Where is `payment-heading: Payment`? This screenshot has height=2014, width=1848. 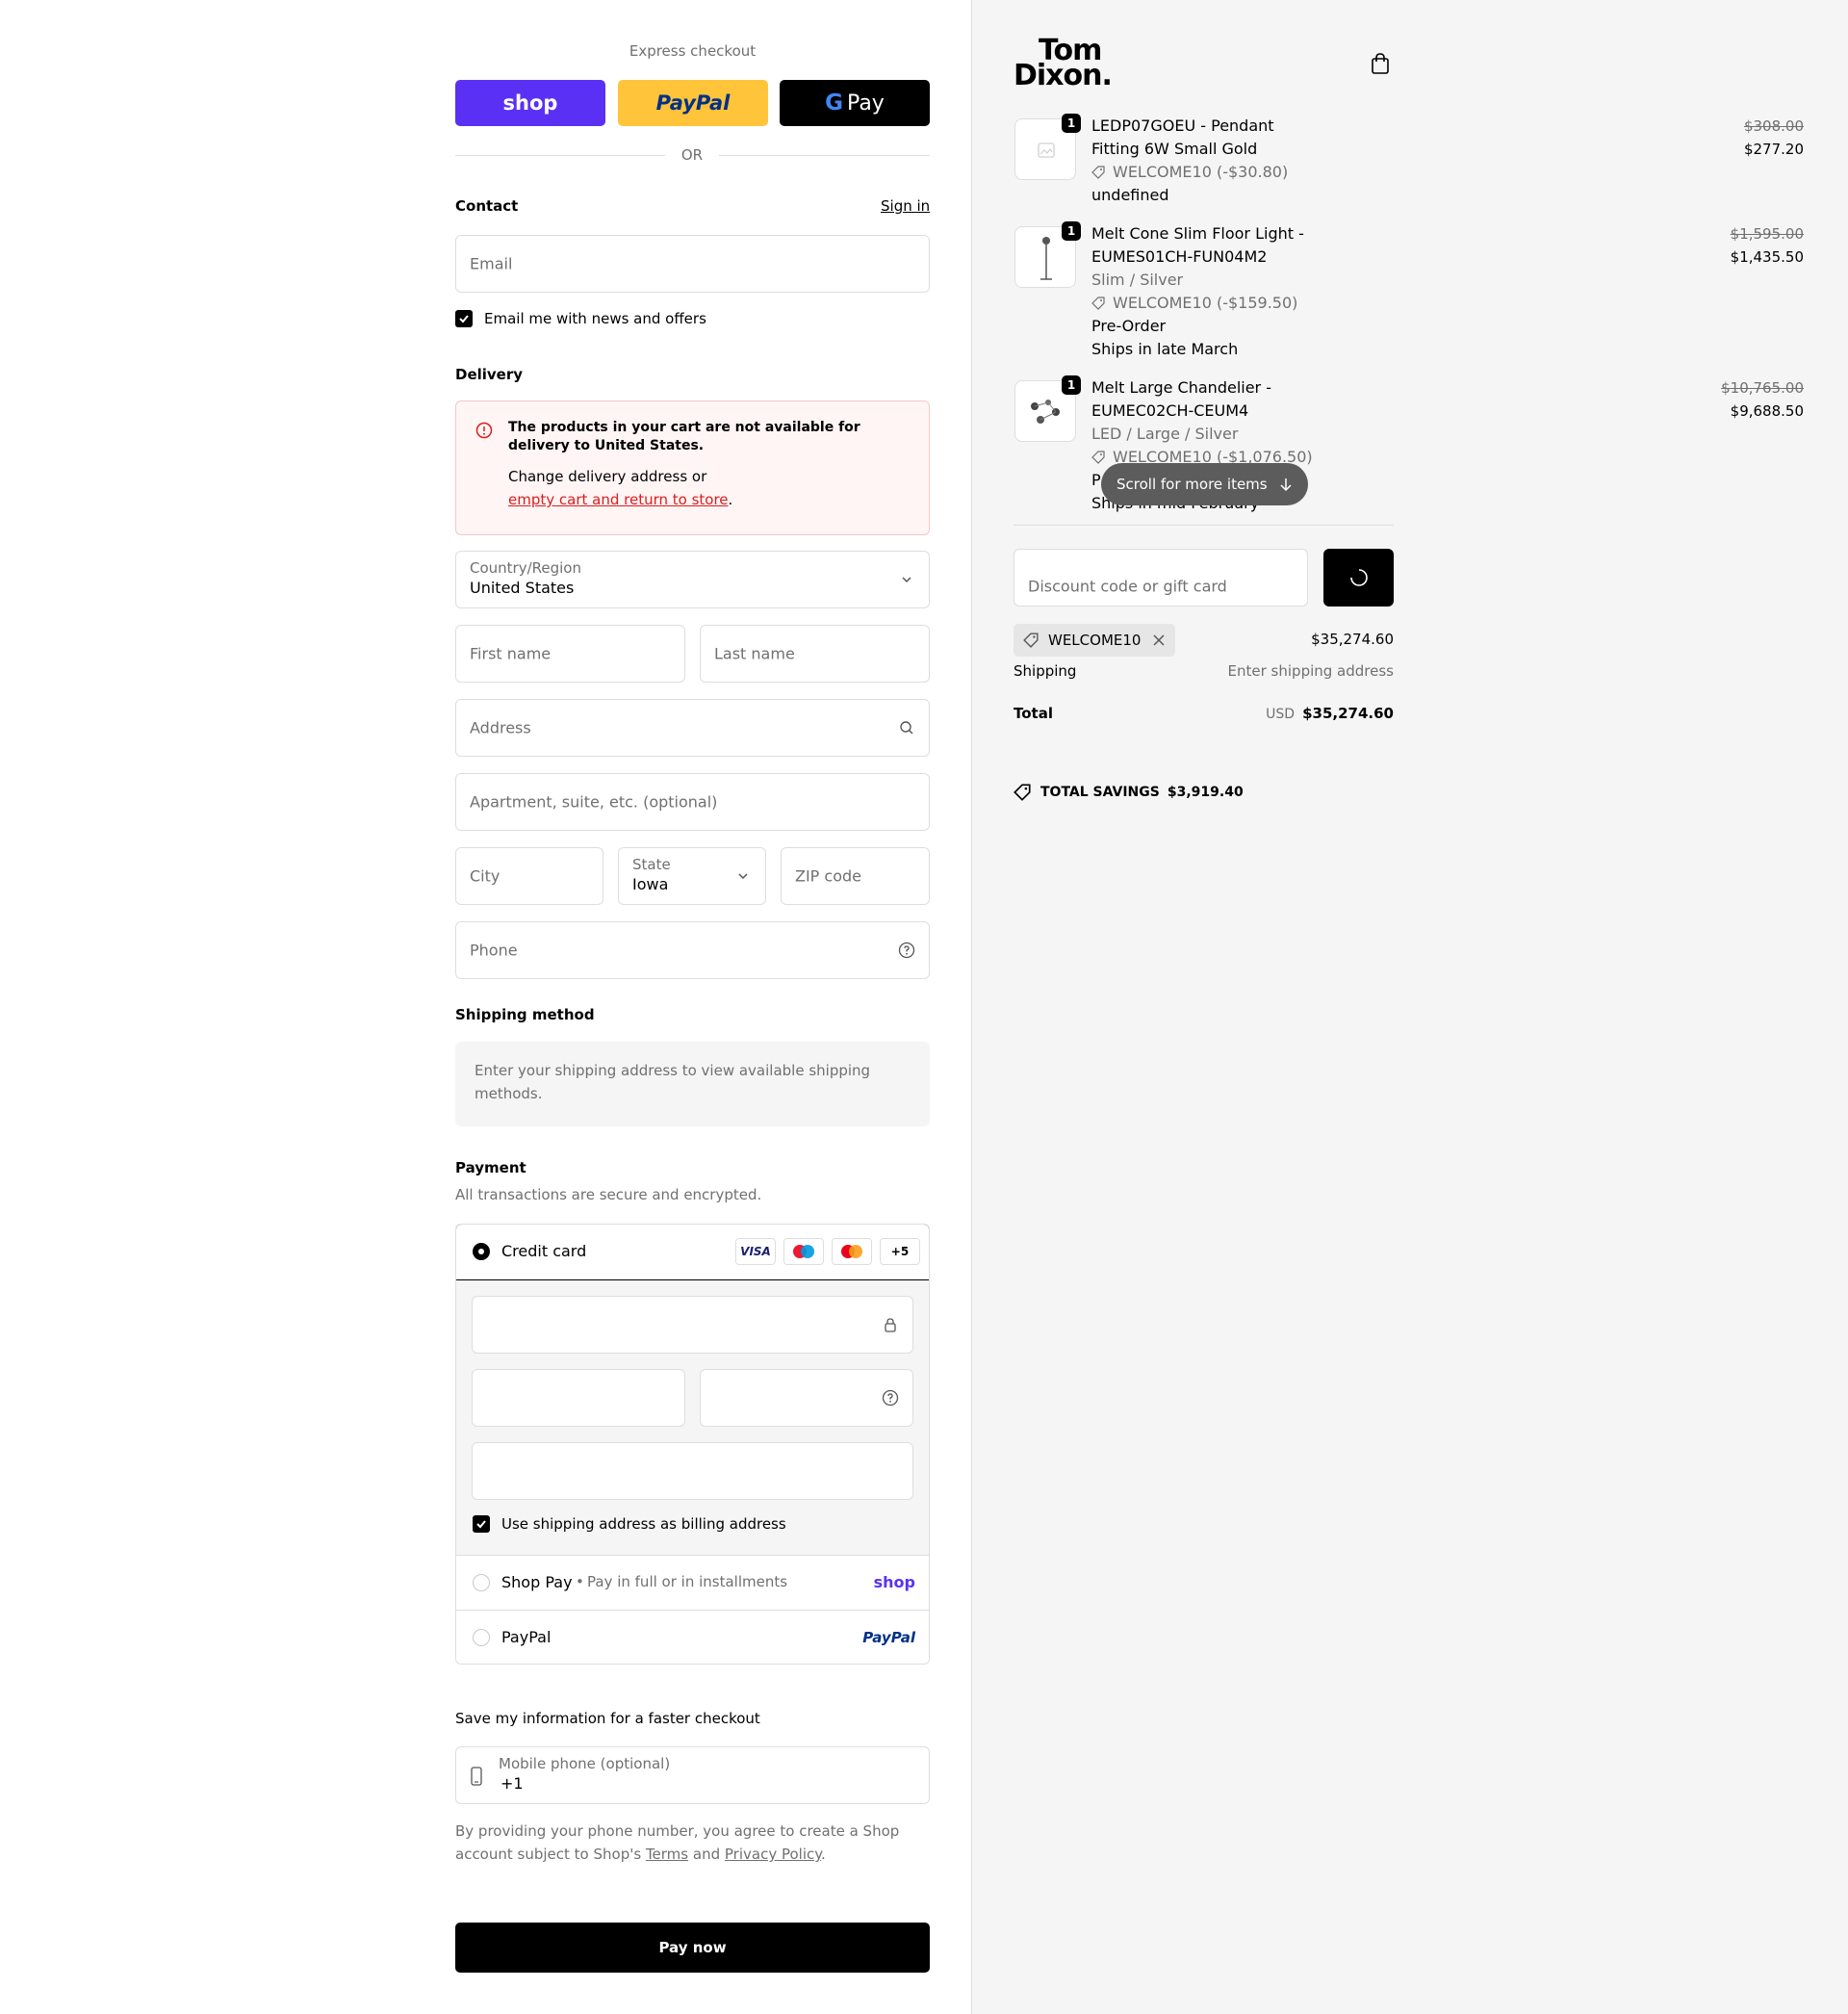 payment-heading: Payment is located at coordinates (490, 1167).